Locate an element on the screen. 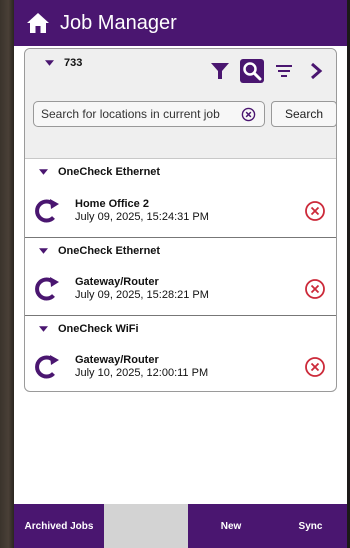 Image resolution: width=350 pixels, height=548 pixels. title-bar: Job Manager is located at coordinates (180, 23).